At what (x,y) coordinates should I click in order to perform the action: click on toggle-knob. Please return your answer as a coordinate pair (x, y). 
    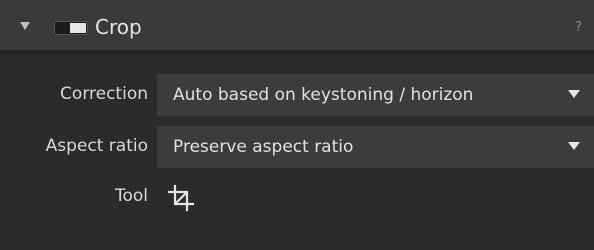
    Looking at the image, I should click on (78, 28).